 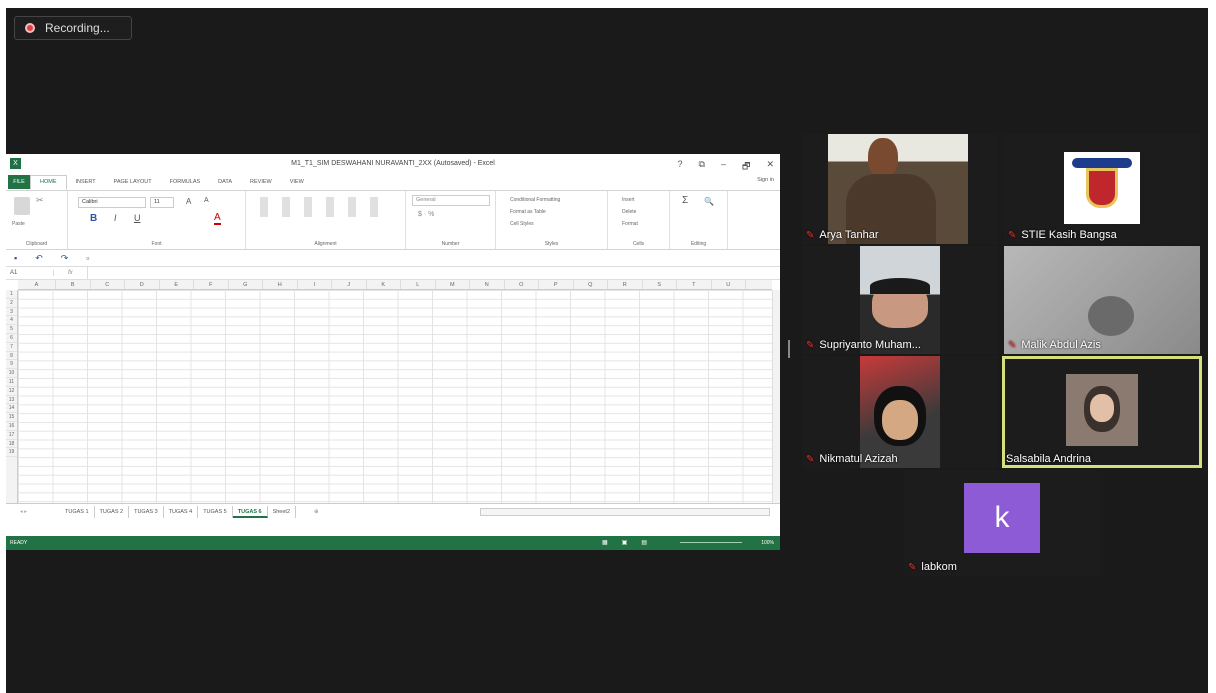 What do you see at coordinates (73, 284) in the screenshot?
I see `column-header: B` at bounding box center [73, 284].